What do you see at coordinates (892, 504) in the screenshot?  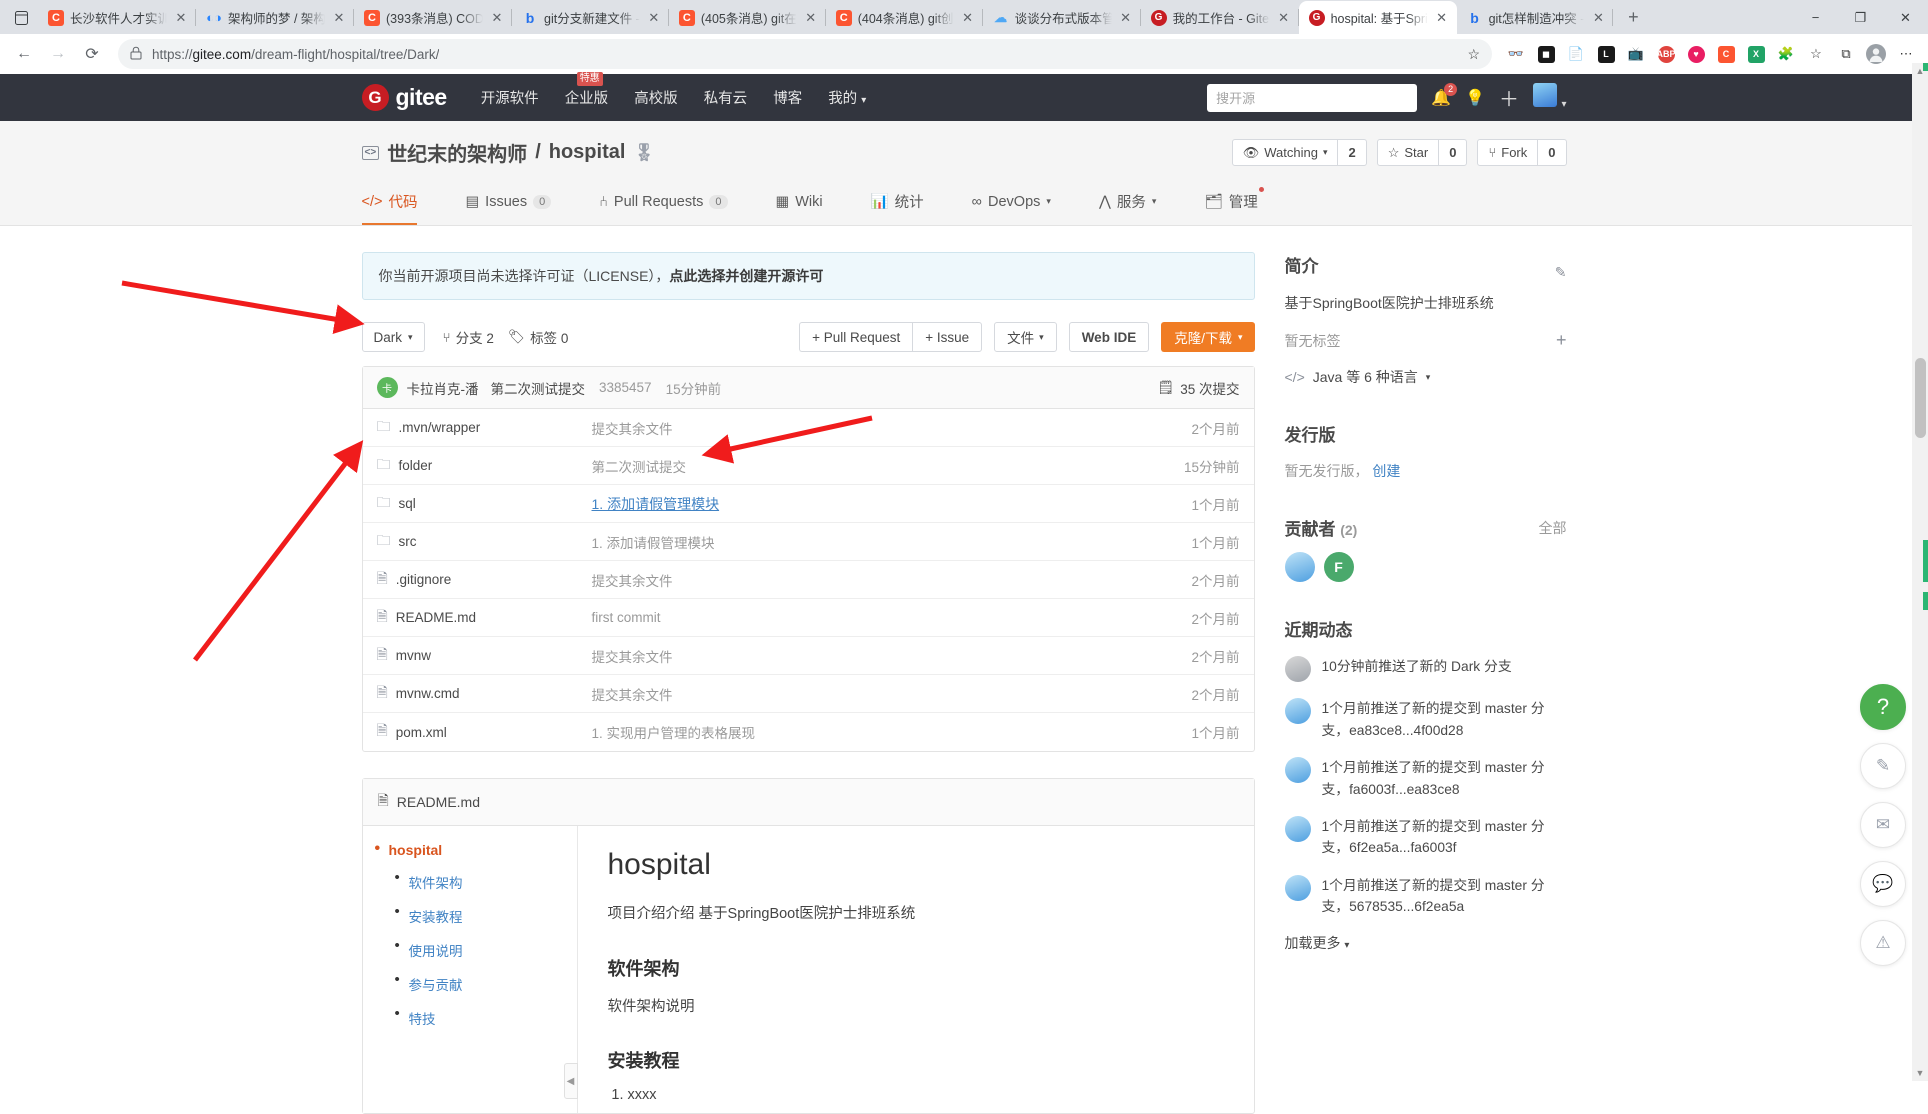 I see `file-commit-message: 1. 添加请假管理模块` at bounding box center [892, 504].